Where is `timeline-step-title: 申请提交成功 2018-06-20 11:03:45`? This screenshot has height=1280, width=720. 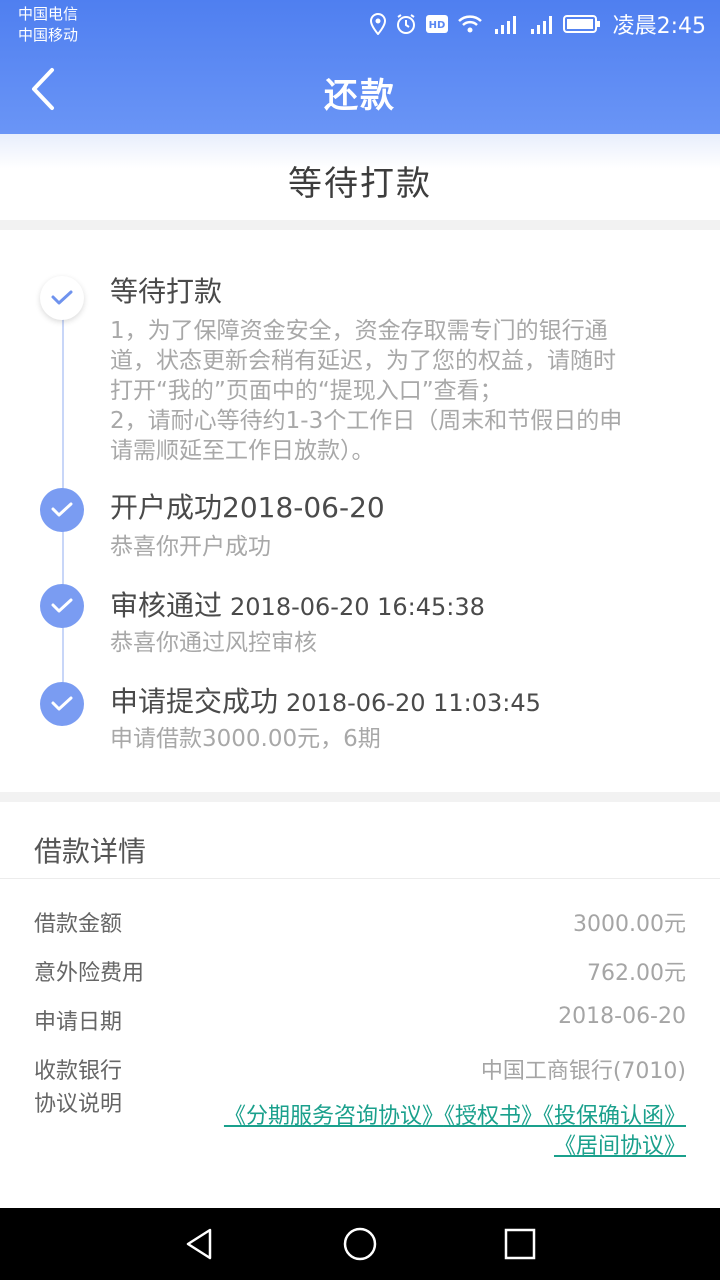 timeline-step-title: 申请提交成功 2018-06-20 11:03:45 is located at coordinates (325, 700).